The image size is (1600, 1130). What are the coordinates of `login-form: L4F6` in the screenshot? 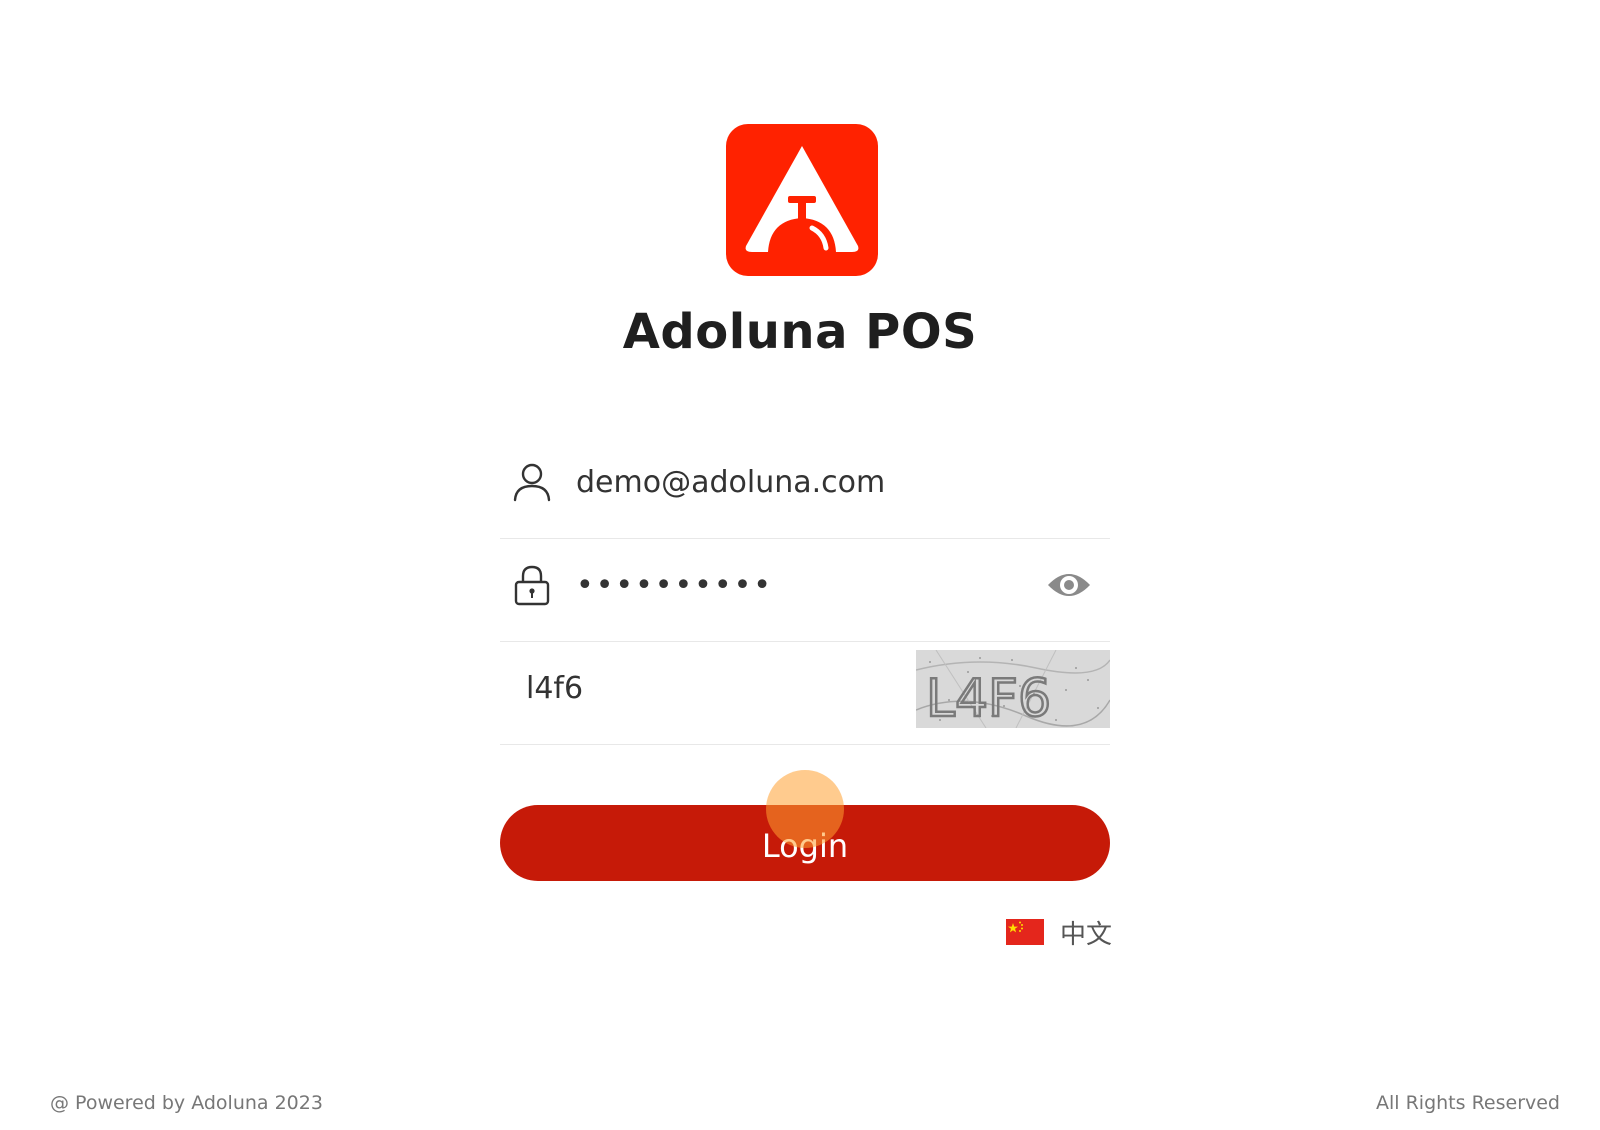 It's located at (805, 602).